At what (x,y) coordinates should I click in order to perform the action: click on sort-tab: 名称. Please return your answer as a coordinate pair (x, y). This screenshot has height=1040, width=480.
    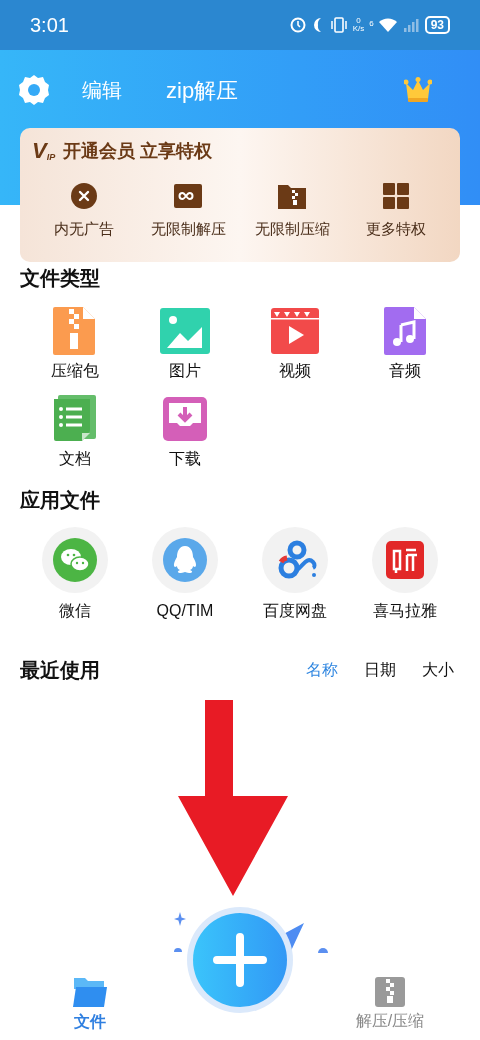
    Looking at the image, I should click on (322, 670).